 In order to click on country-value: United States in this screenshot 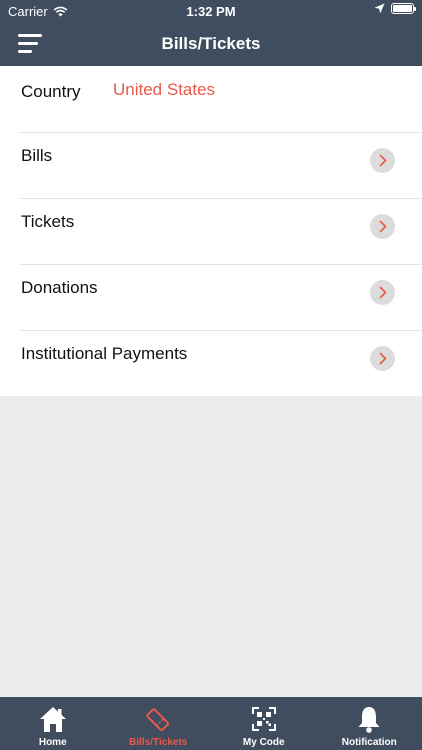, I will do `click(164, 90)`.